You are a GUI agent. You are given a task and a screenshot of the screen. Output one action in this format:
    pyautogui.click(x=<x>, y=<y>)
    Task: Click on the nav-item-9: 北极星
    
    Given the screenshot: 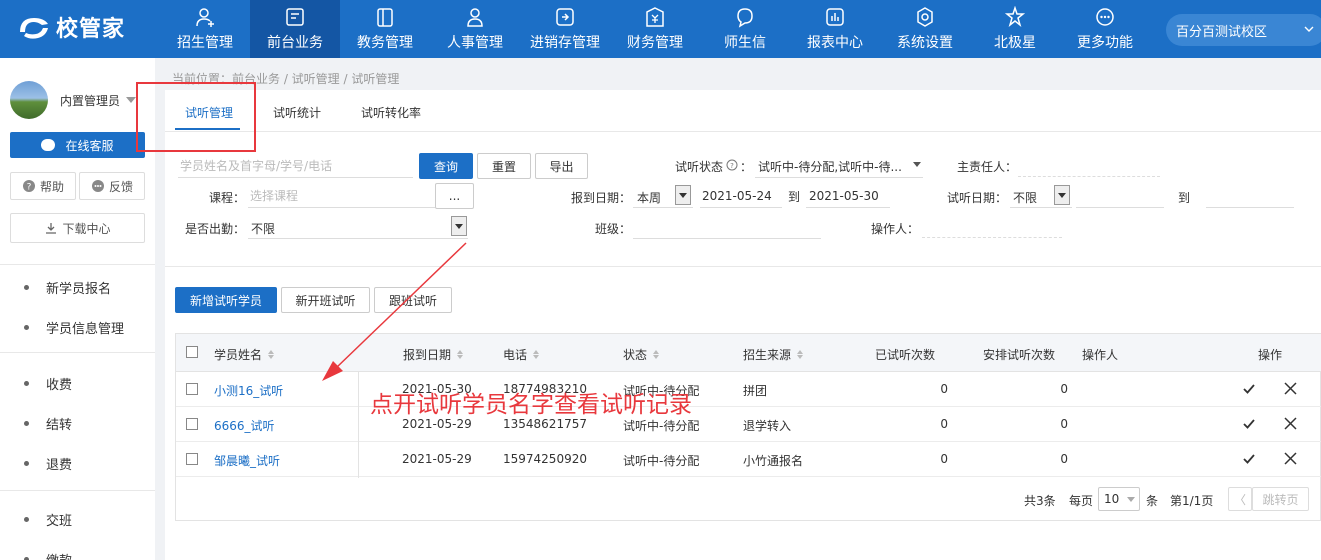 What is the action you would take?
    pyautogui.click(x=1015, y=29)
    